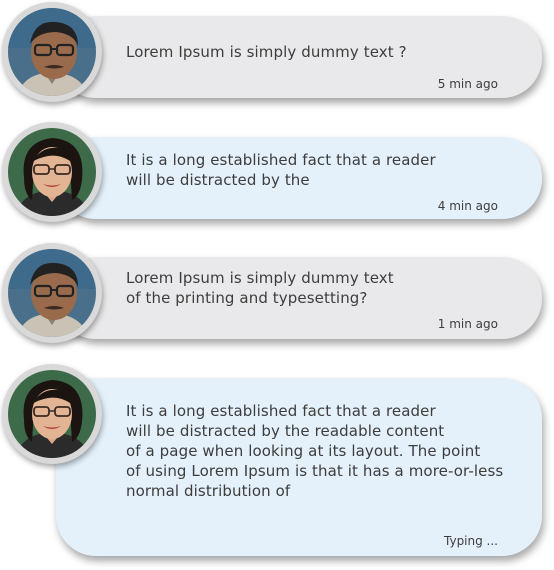  Describe the element at coordinates (467, 206) in the screenshot. I see `message-timestamp: 4 min ago` at that location.